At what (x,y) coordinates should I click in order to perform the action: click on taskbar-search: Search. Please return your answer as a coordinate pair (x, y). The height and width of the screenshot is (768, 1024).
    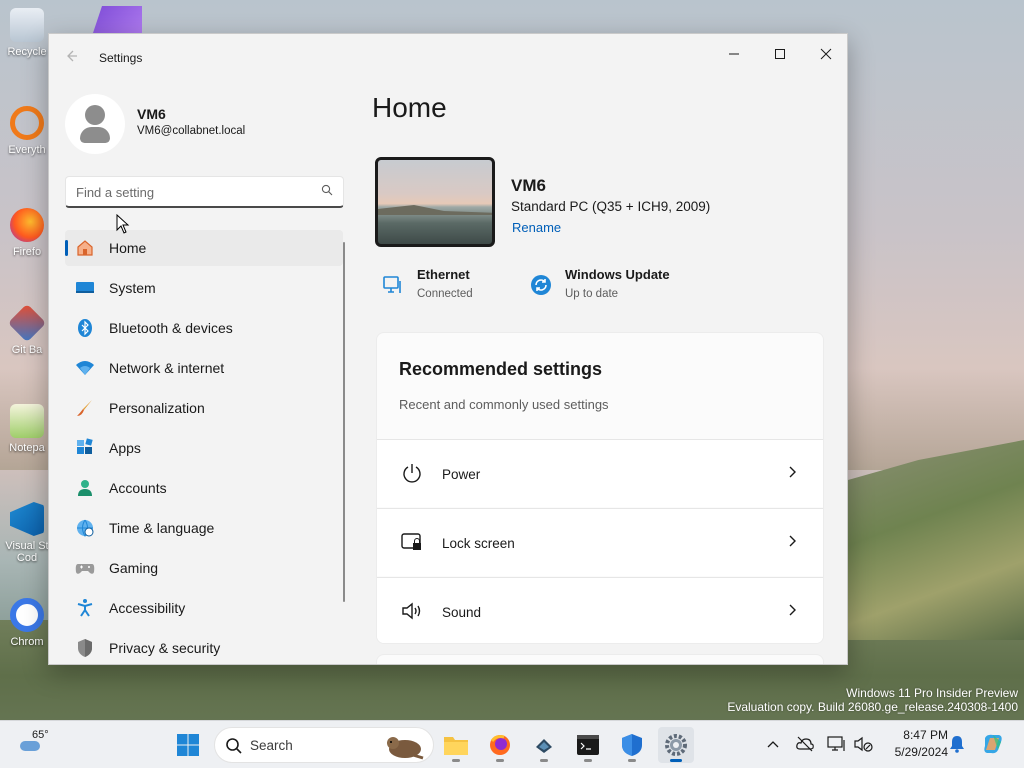
    Looking at the image, I should click on (324, 745).